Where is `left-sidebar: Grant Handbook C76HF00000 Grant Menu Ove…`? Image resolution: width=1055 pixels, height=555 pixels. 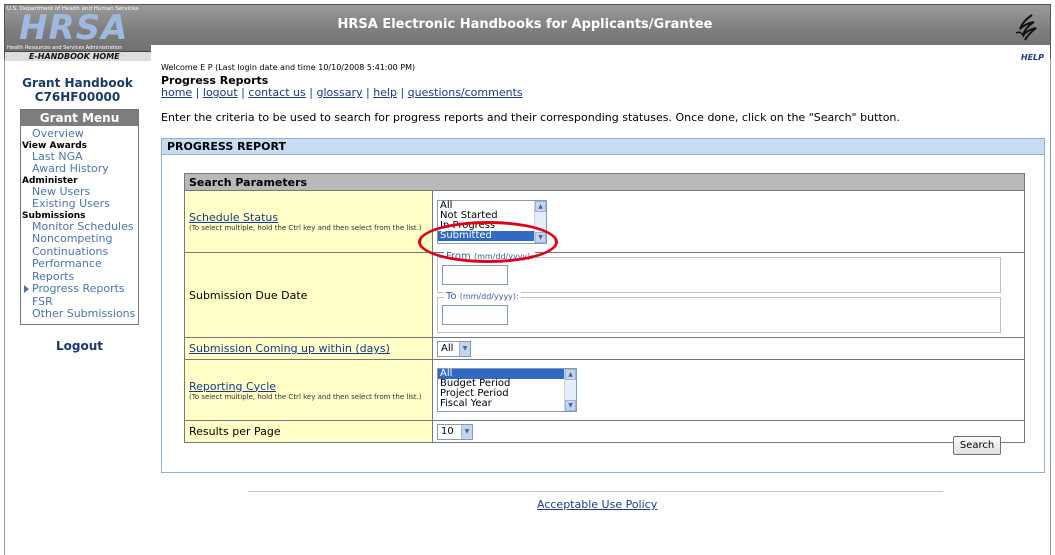 left-sidebar: Grant Handbook C76HF00000 Grant Menu Ove… is located at coordinates (79, 214).